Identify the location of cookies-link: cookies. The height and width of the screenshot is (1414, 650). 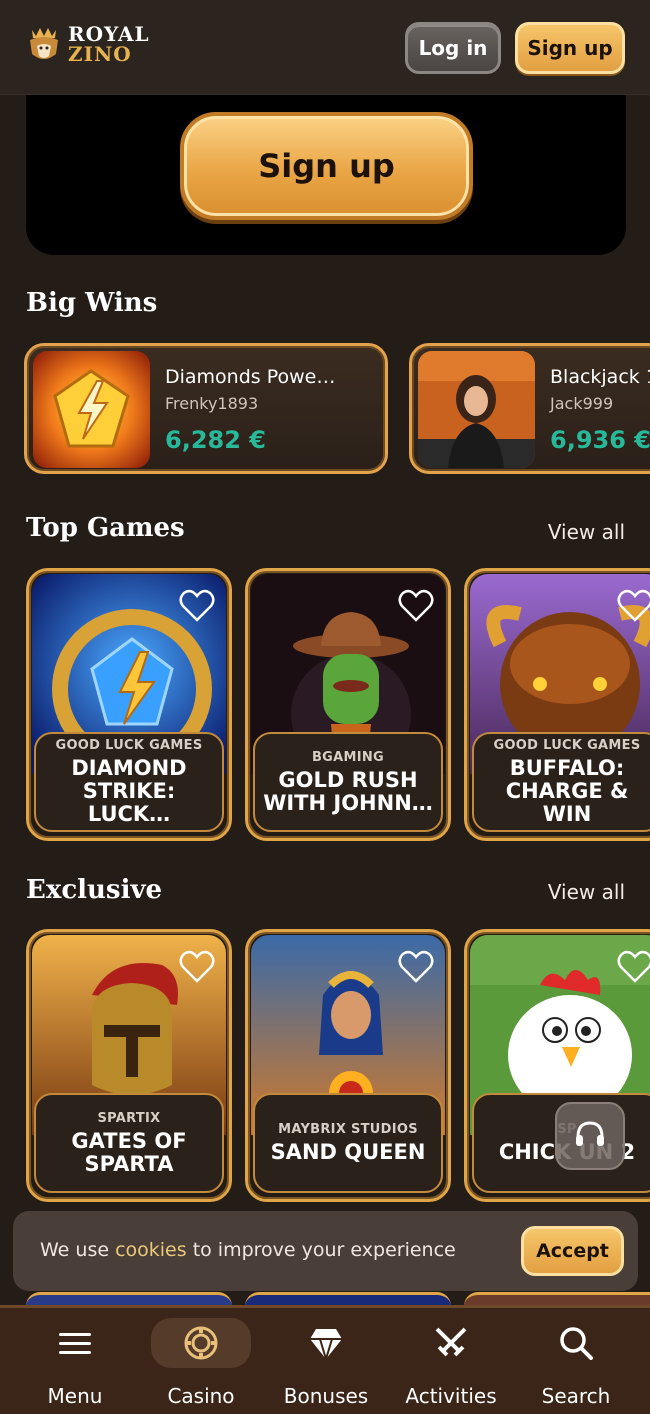
(151, 1250).